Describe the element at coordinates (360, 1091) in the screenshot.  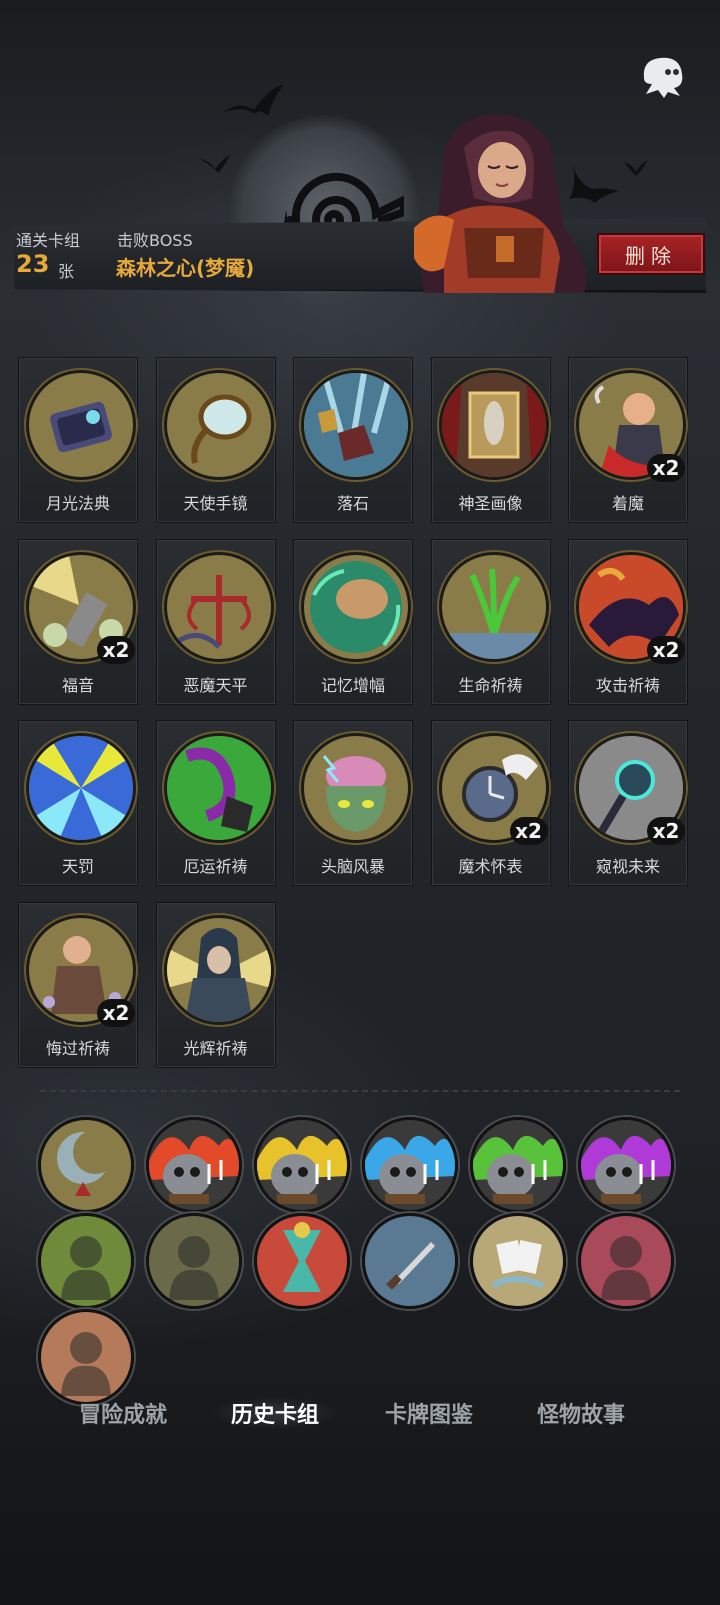
I see `section-divider` at that location.